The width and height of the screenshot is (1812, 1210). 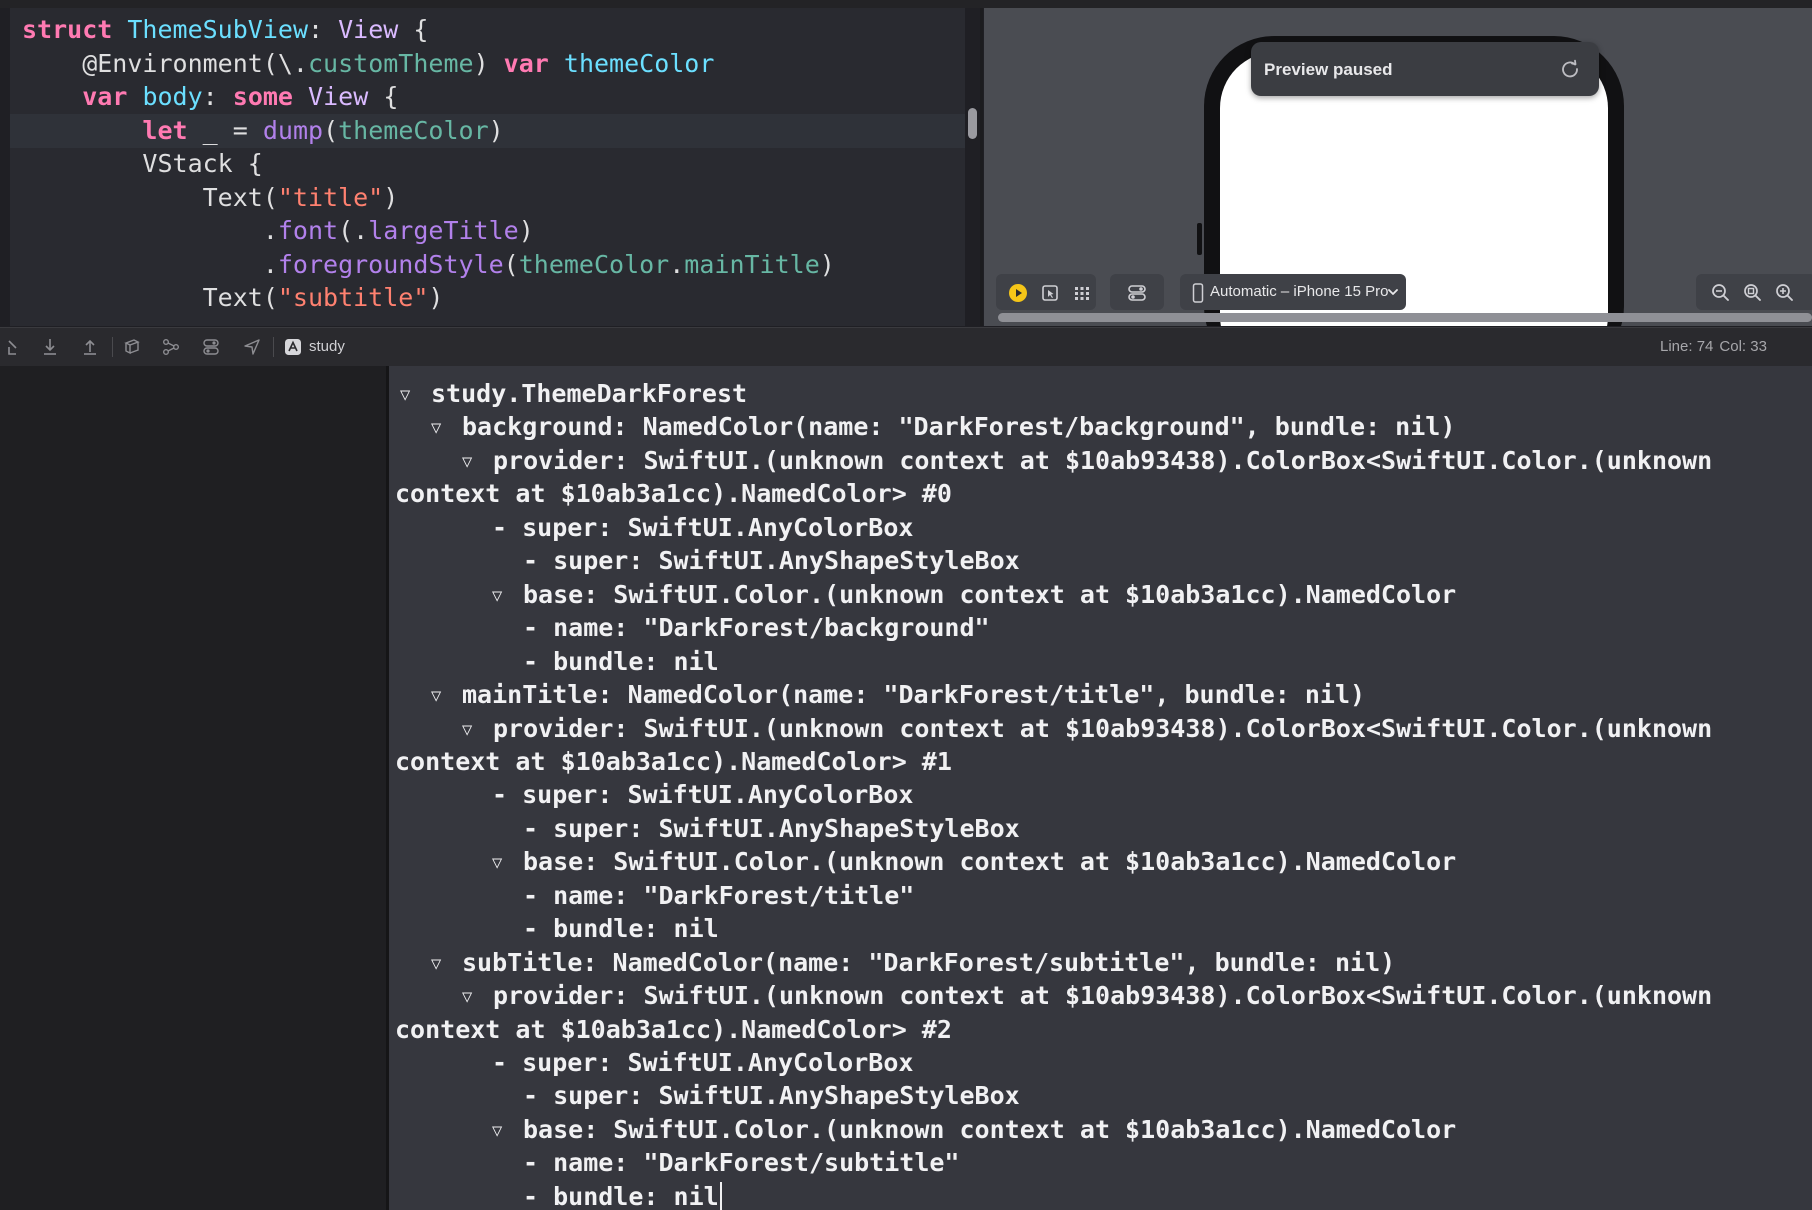 I want to click on editor-scrollbar, so click(x=972, y=123).